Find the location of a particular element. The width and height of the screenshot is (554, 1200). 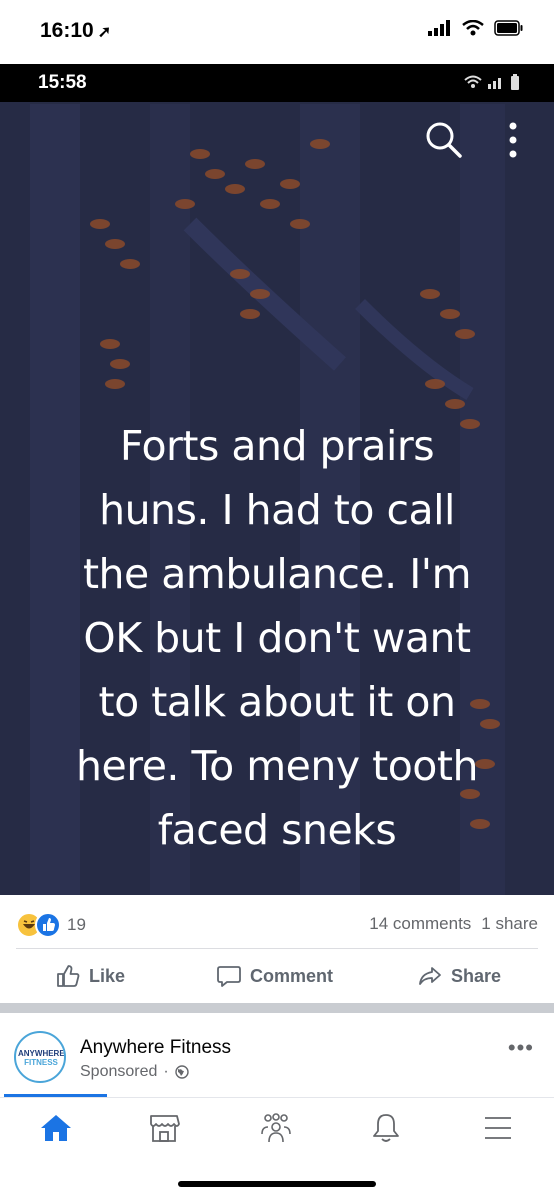

comment-button: Comment is located at coordinates (274, 976).